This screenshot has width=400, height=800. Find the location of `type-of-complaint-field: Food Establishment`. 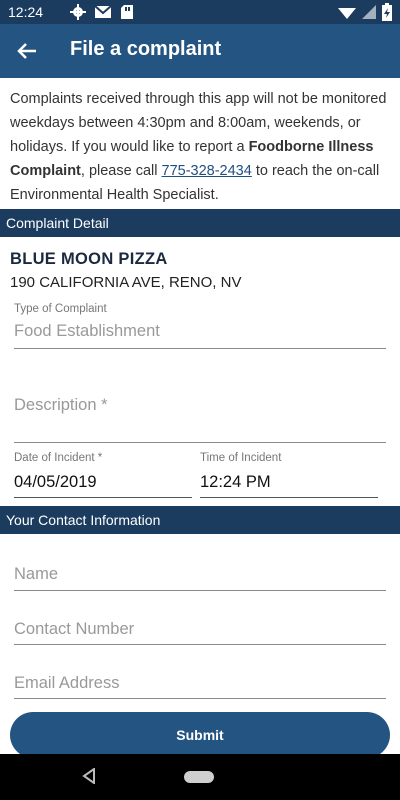

type-of-complaint-field: Food Establishment is located at coordinates (200, 335).